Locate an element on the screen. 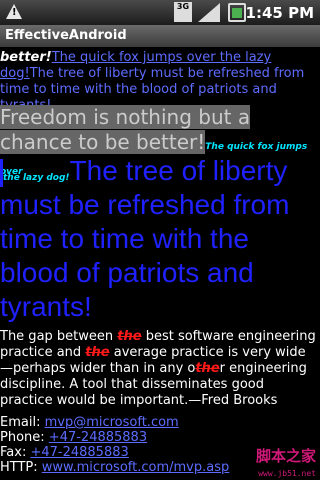 The width and height of the screenshot is (320, 480). email-row: Email: mvp@microsoft.com is located at coordinates (159, 422).